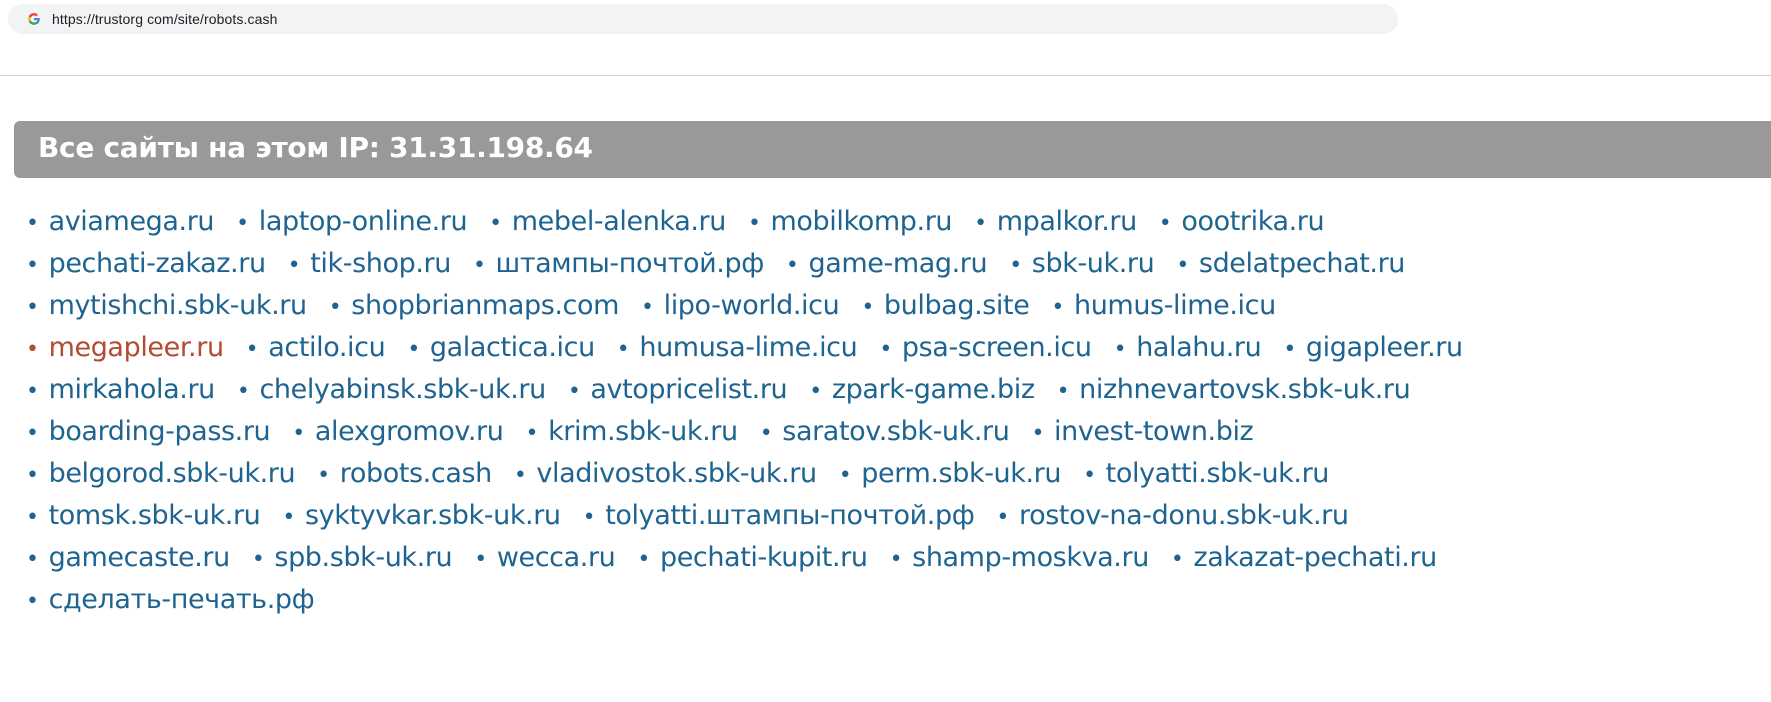 The image size is (1771, 702). Describe the element at coordinates (1384, 347) in the screenshot. I see `site-link-label: gigapleer.ru` at that location.